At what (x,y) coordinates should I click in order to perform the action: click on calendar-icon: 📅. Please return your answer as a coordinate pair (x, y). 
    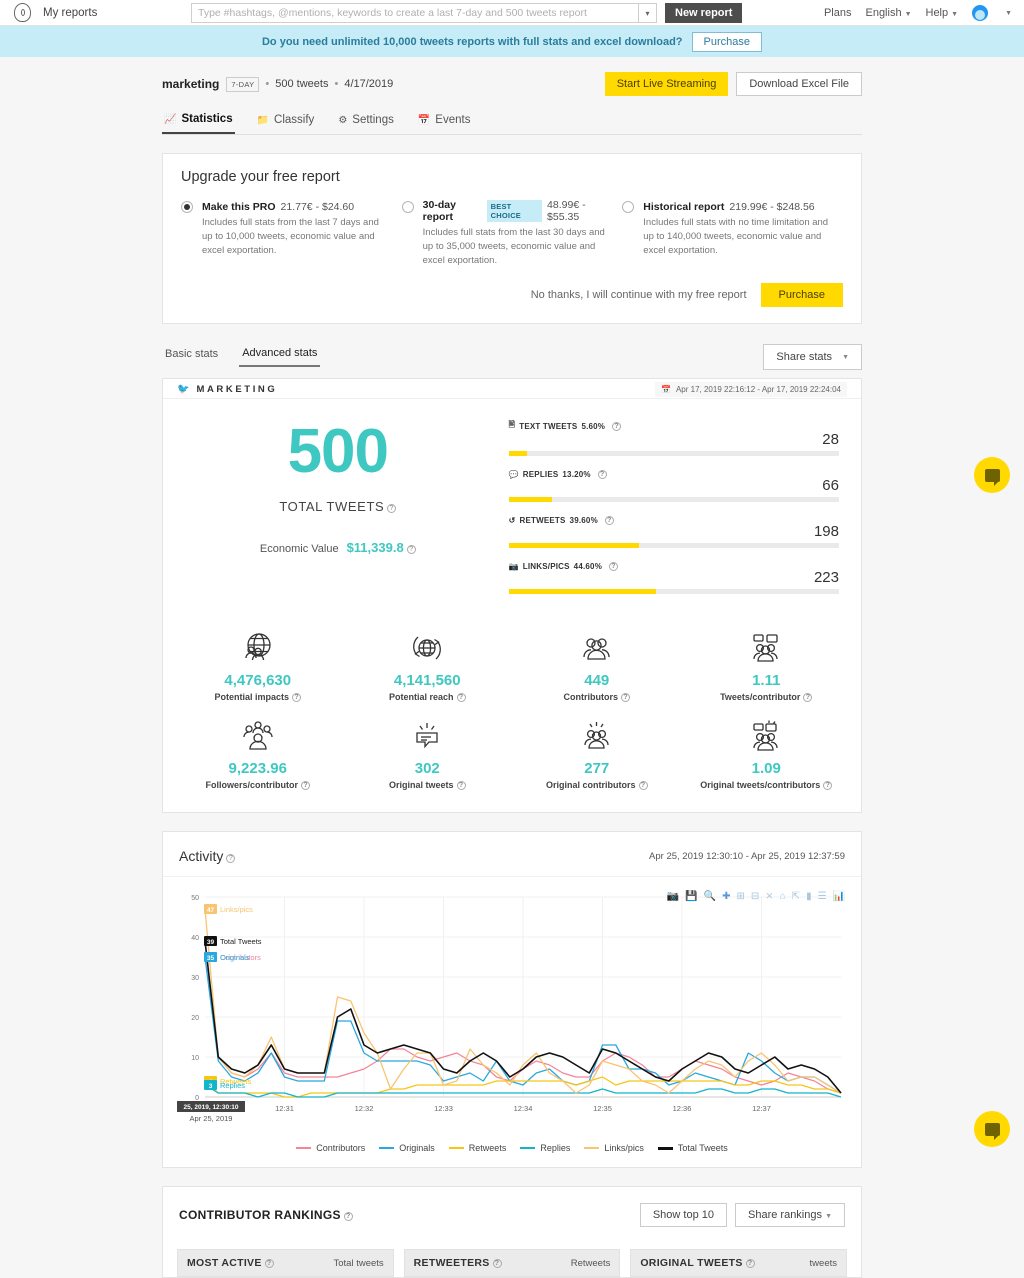
    Looking at the image, I should click on (666, 390).